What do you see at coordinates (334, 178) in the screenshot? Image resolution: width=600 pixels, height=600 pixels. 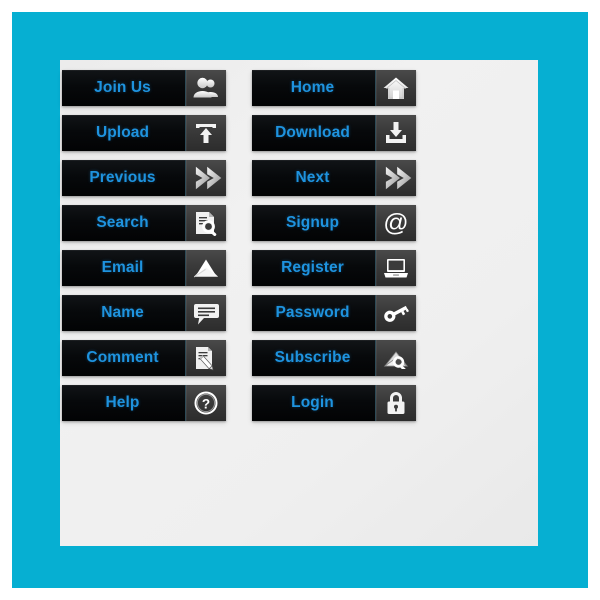 I see `button-next: Next` at bounding box center [334, 178].